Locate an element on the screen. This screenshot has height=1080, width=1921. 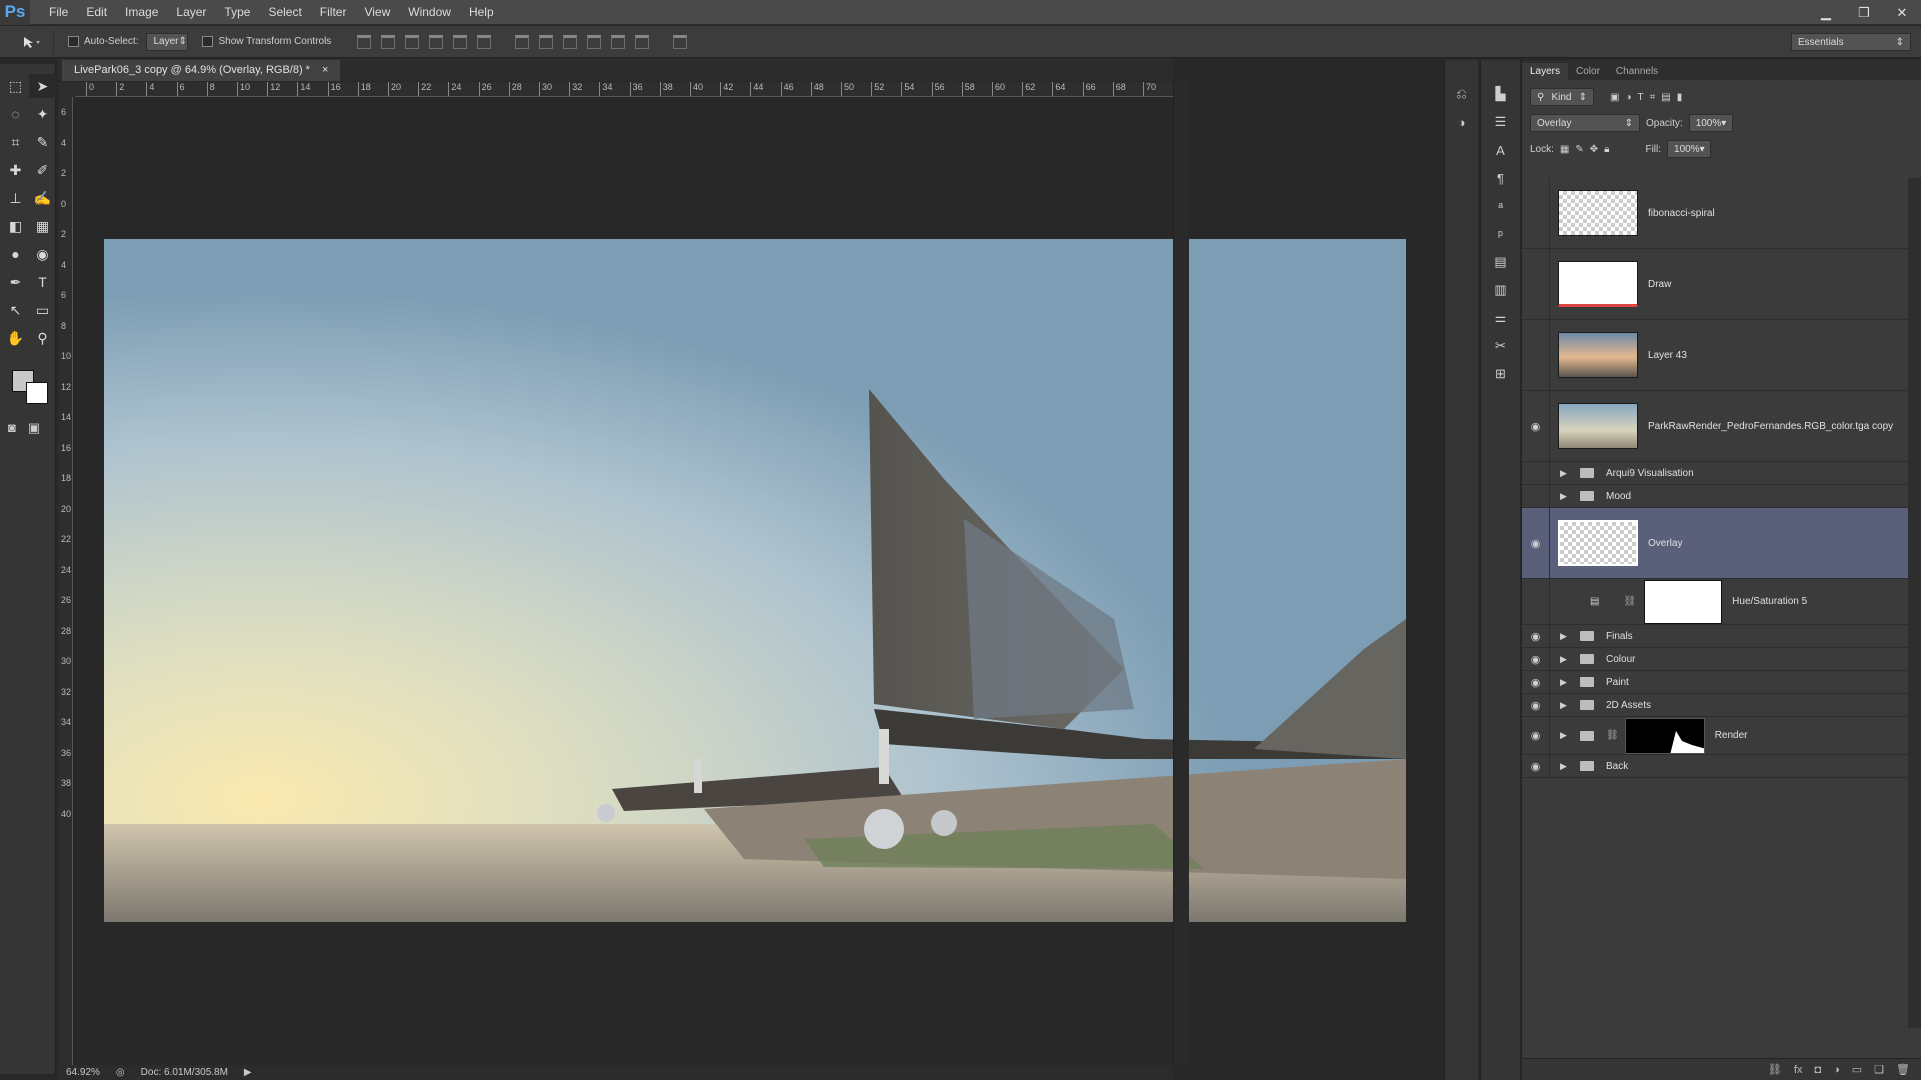
eraser-icon: ◧ is located at coordinates (15, 226).